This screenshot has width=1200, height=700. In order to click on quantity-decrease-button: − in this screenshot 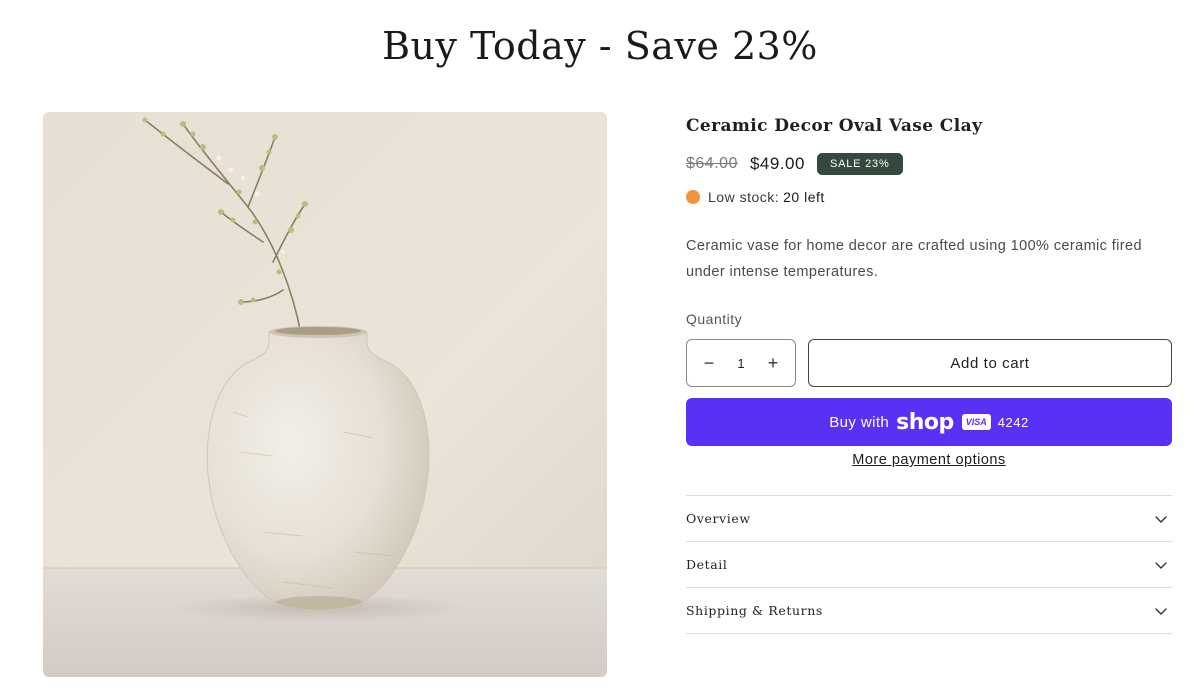, I will do `click(709, 363)`.